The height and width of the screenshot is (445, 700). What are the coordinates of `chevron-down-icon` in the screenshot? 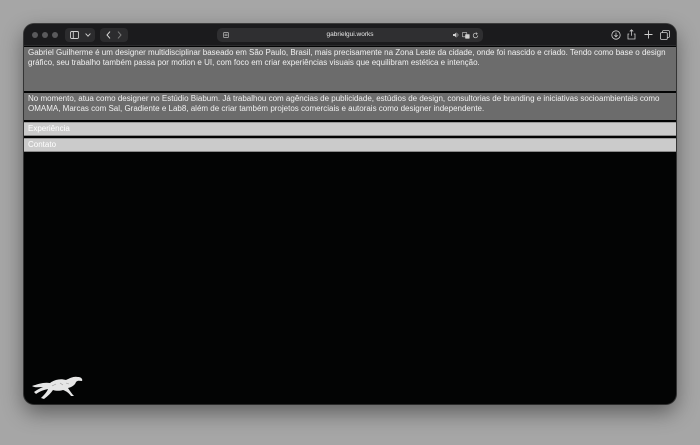 It's located at (88, 35).